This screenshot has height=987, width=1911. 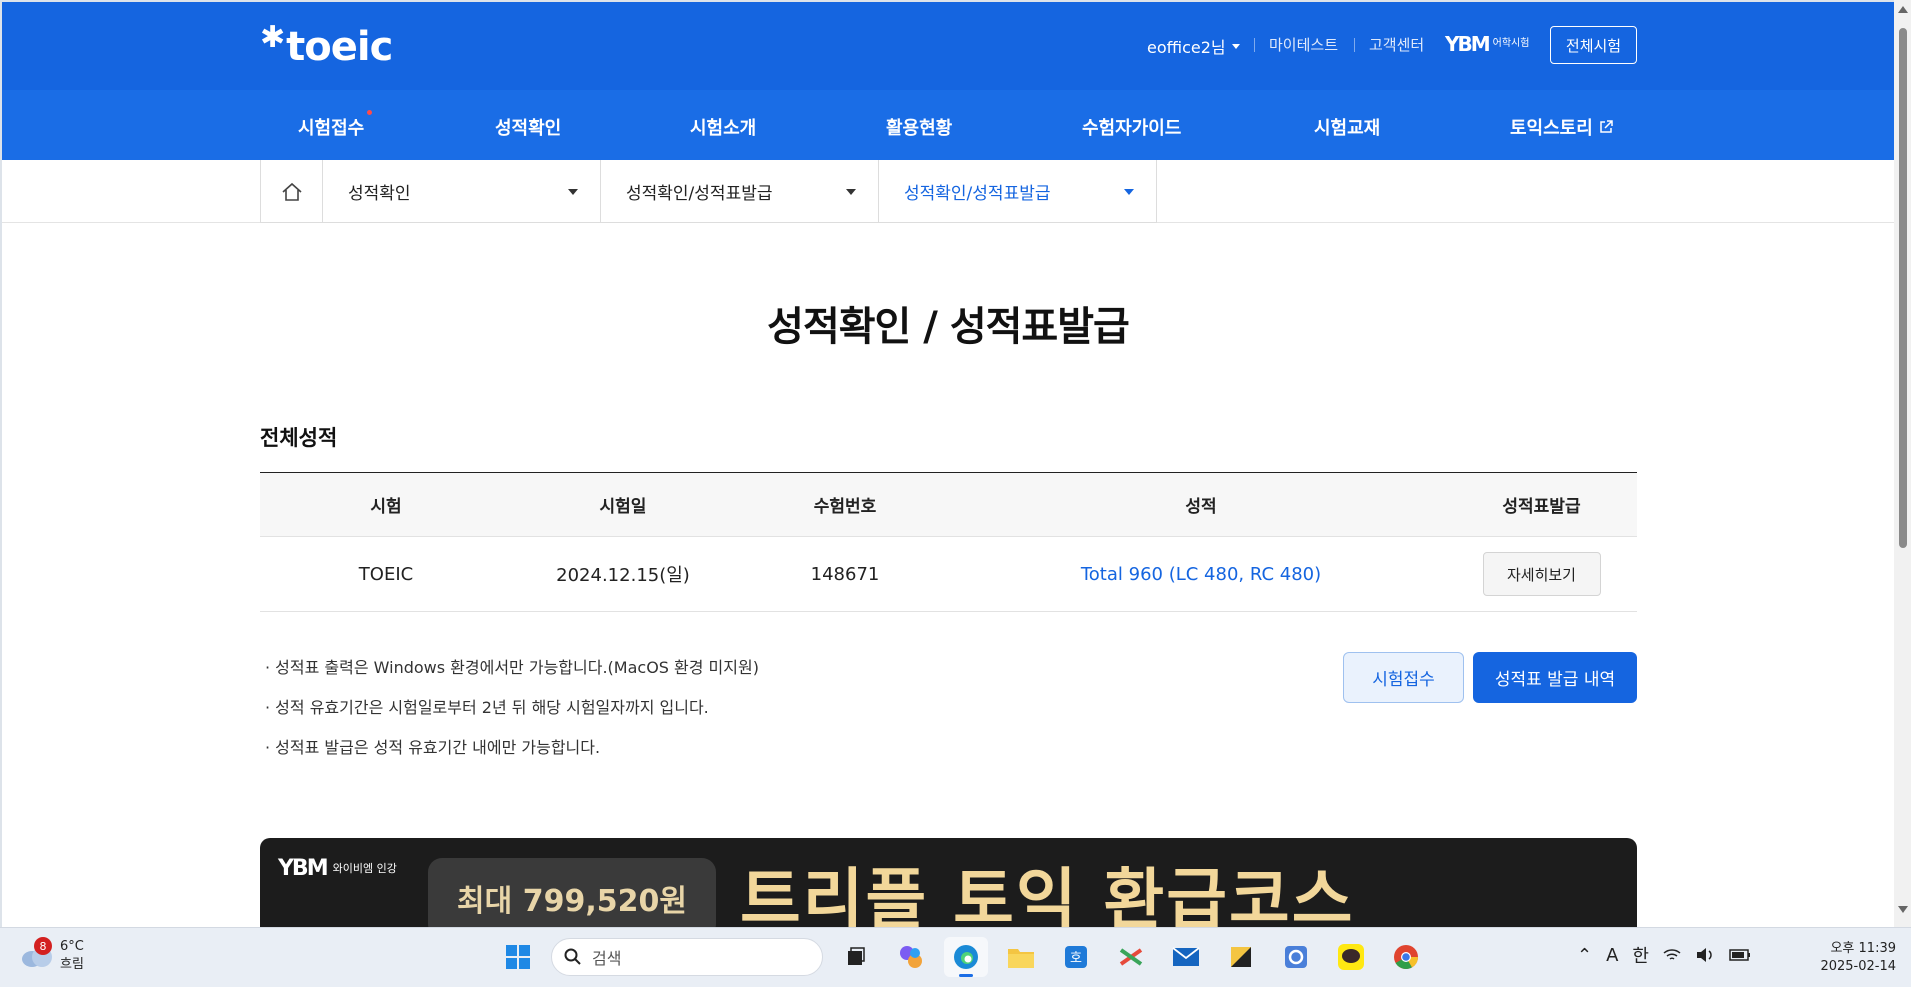 I want to click on column-header: 수험번호, so click(x=845, y=504).